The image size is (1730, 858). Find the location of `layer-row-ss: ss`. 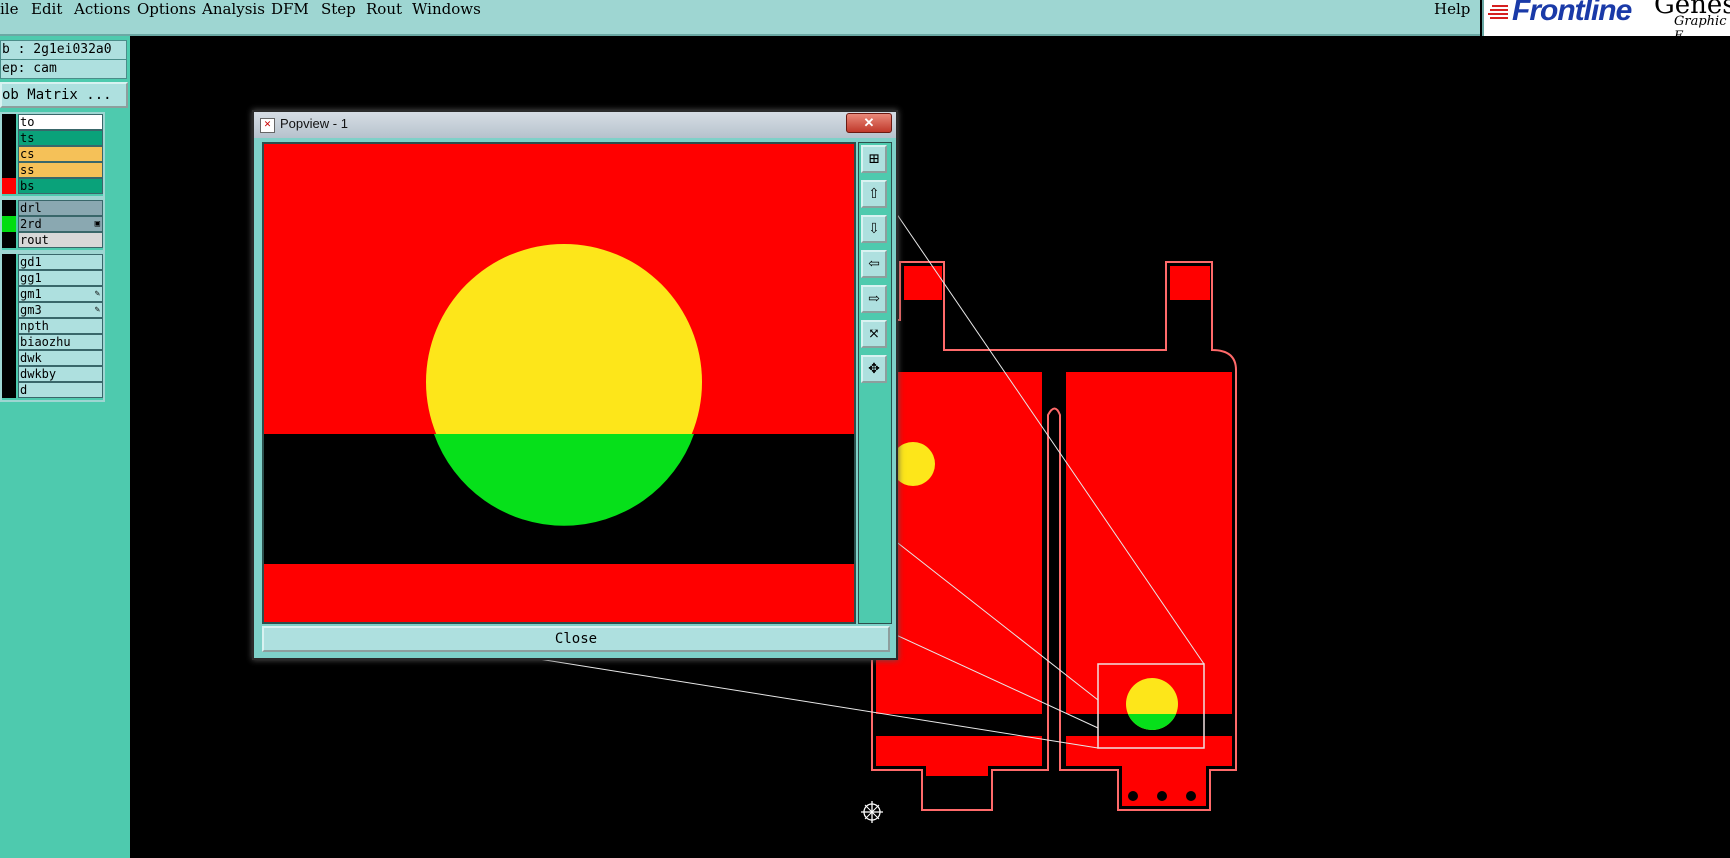

layer-row-ss: ss is located at coordinates (52, 170).